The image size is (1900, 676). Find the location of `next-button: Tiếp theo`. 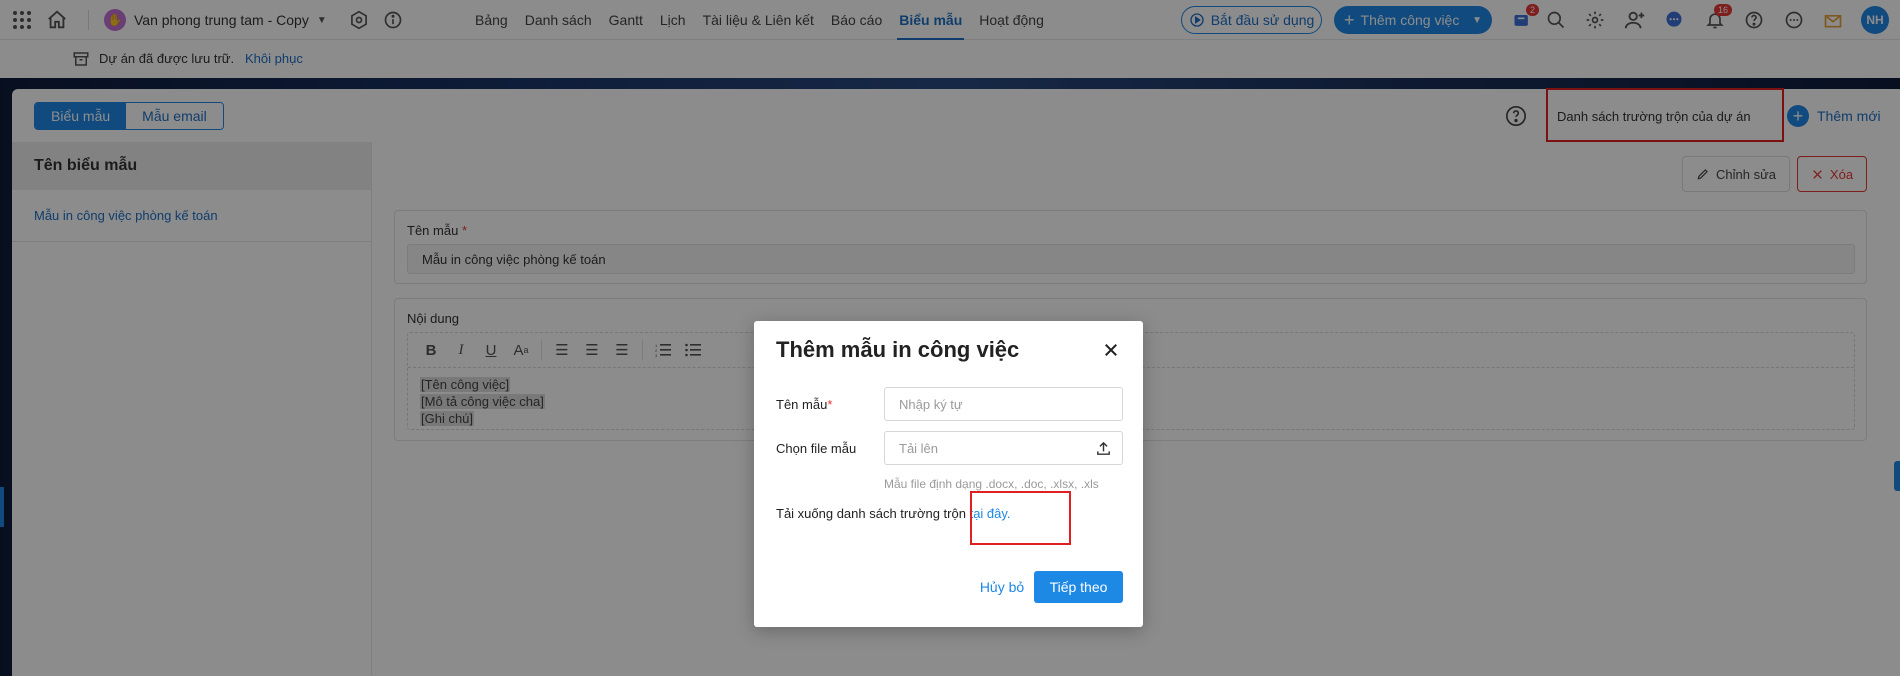

next-button: Tiếp theo is located at coordinates (1078, 587).